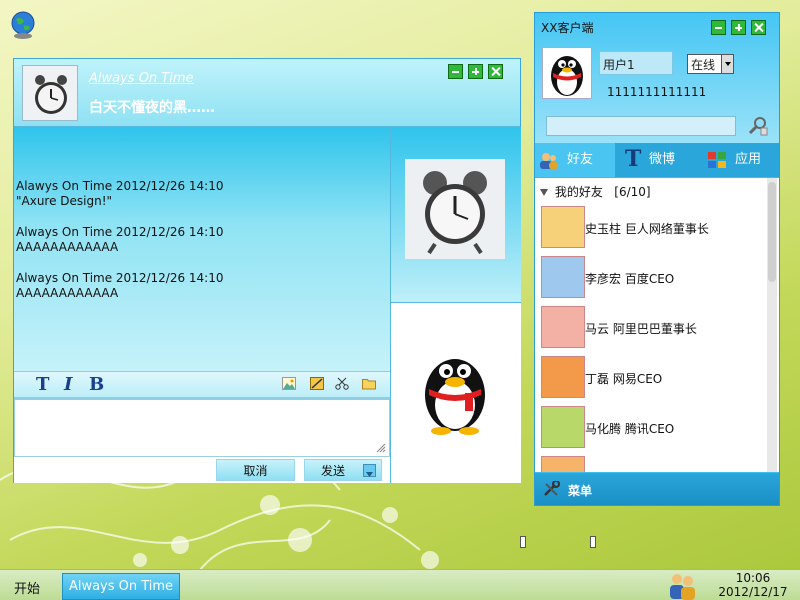  I want to click on group-count: [6/10], so click(632, 192).